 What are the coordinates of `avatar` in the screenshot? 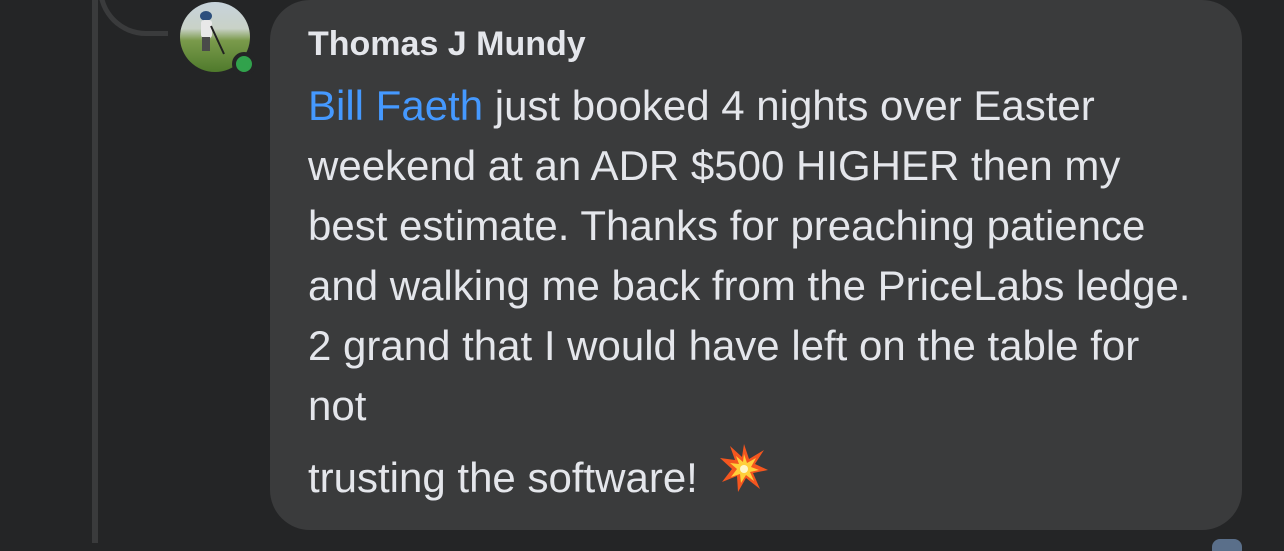 It's located at (218, 39).